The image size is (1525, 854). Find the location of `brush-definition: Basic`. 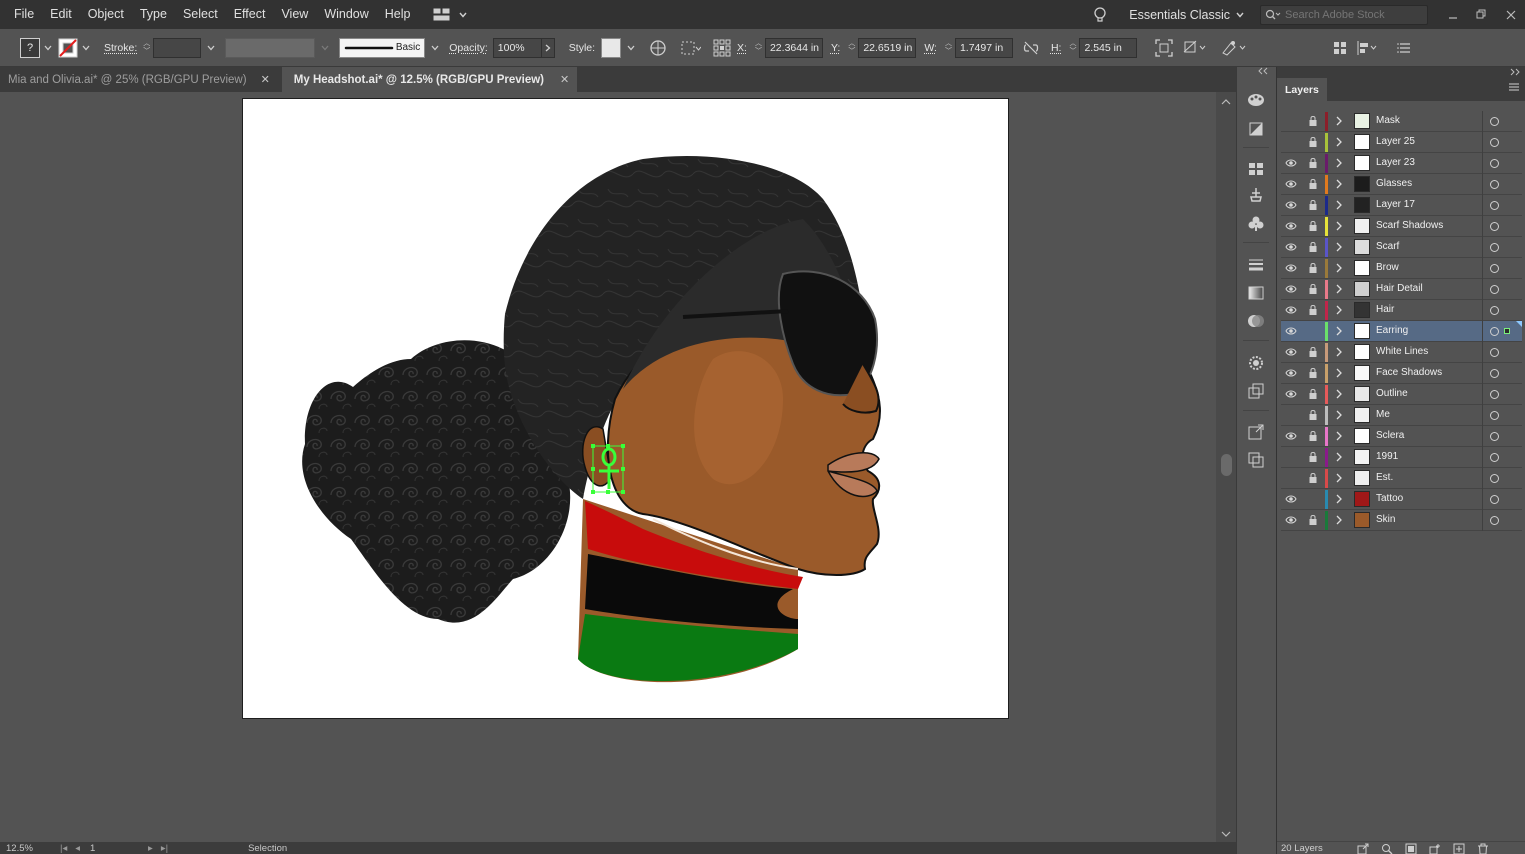

brush-definition: Basic is located at coordinates (382, 47).